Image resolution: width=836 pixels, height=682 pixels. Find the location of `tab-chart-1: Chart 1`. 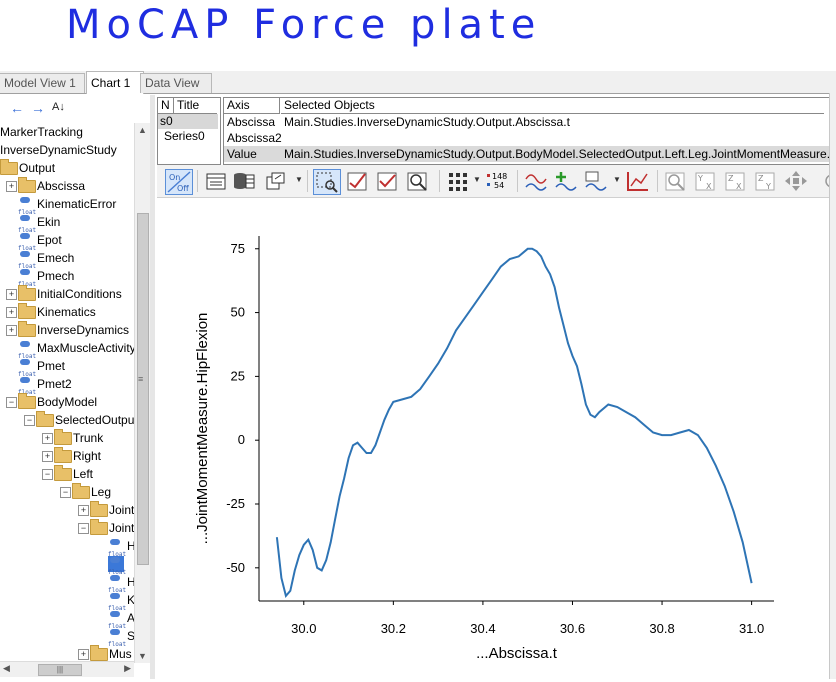

tab-chart-1: Chart 1 is located at coordinates (115, 82).